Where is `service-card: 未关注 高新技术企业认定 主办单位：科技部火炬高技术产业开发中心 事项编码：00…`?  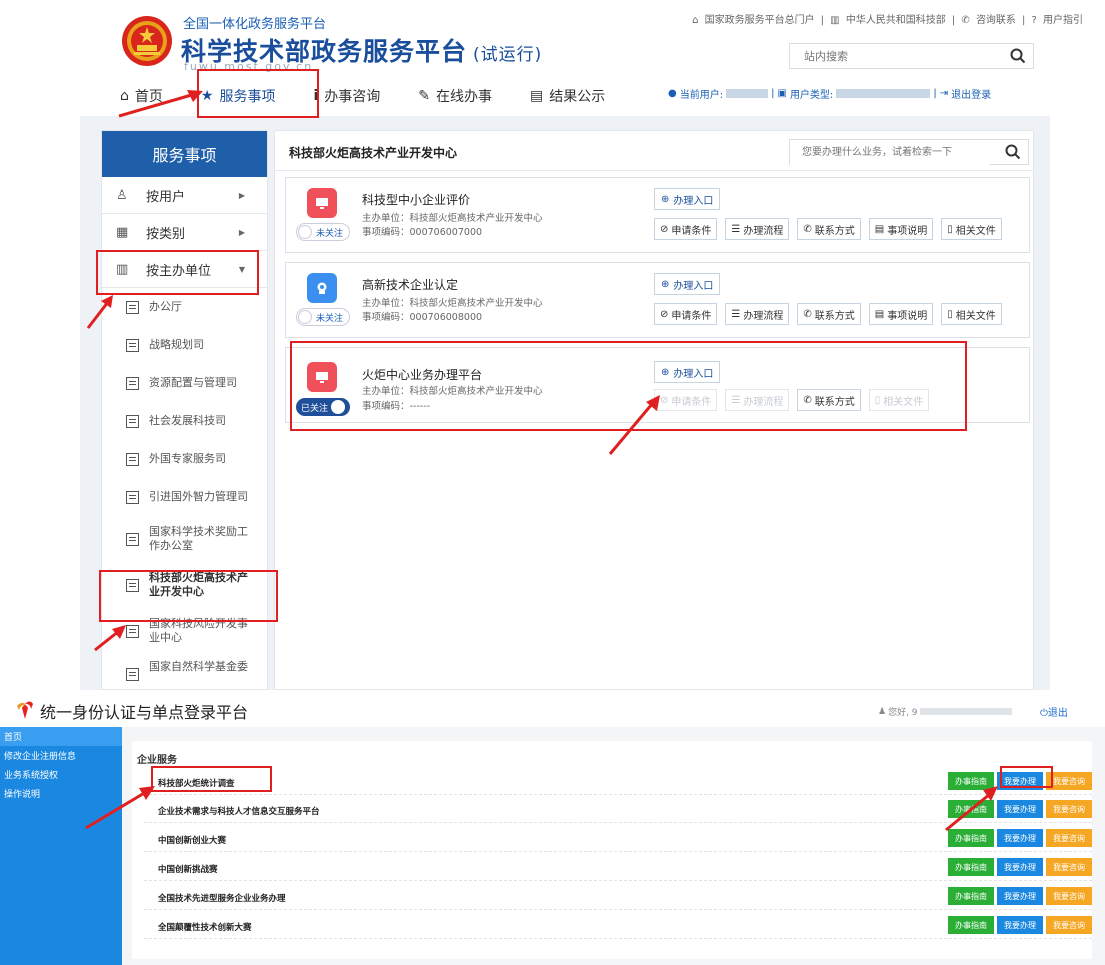
service-card: 未关注 高新技术企业认定 主办单位：科技部火炬高技术产业开发中心 事项编码：00… is located at coordinates (657, 300).